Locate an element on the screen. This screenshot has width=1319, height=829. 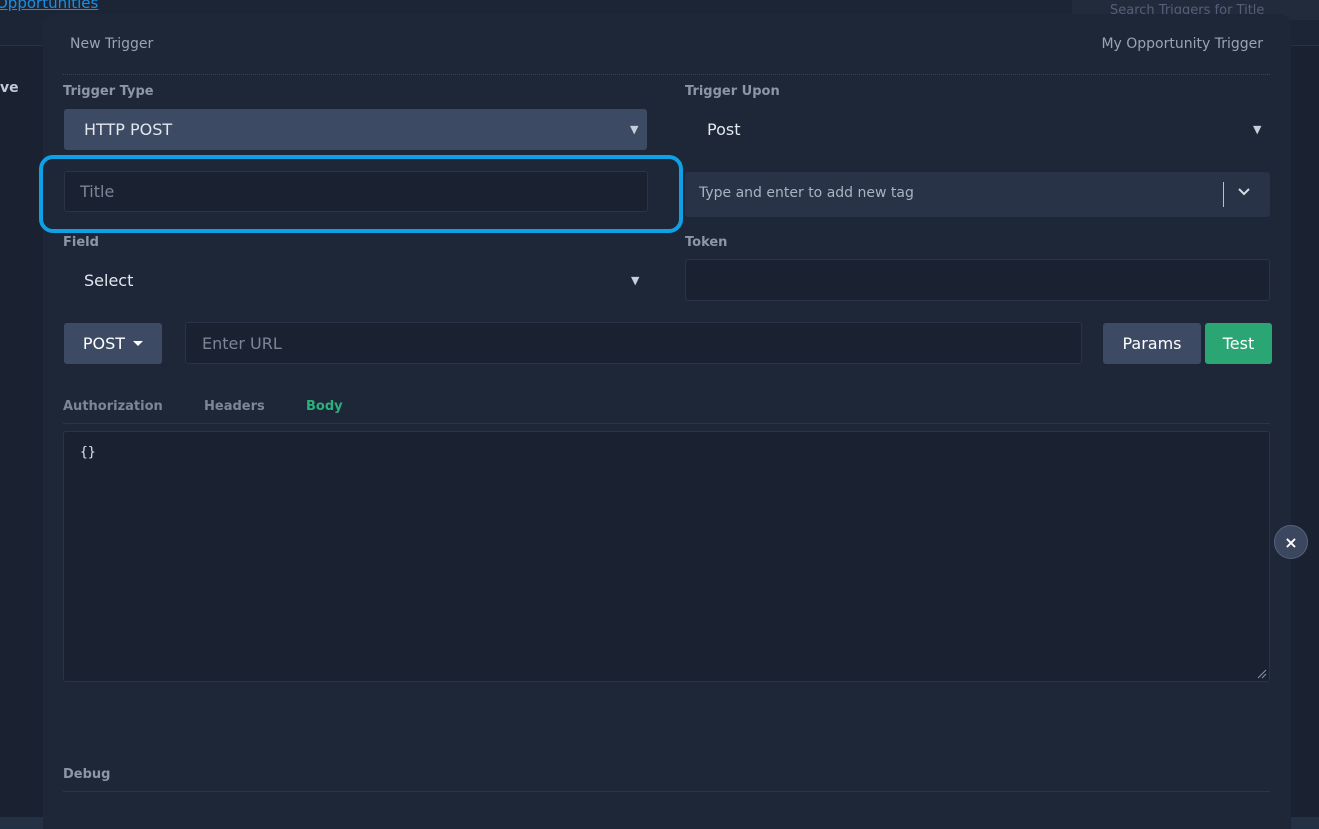
tags-input: Type and enter to add new tag is located at coordinates (977, 194).